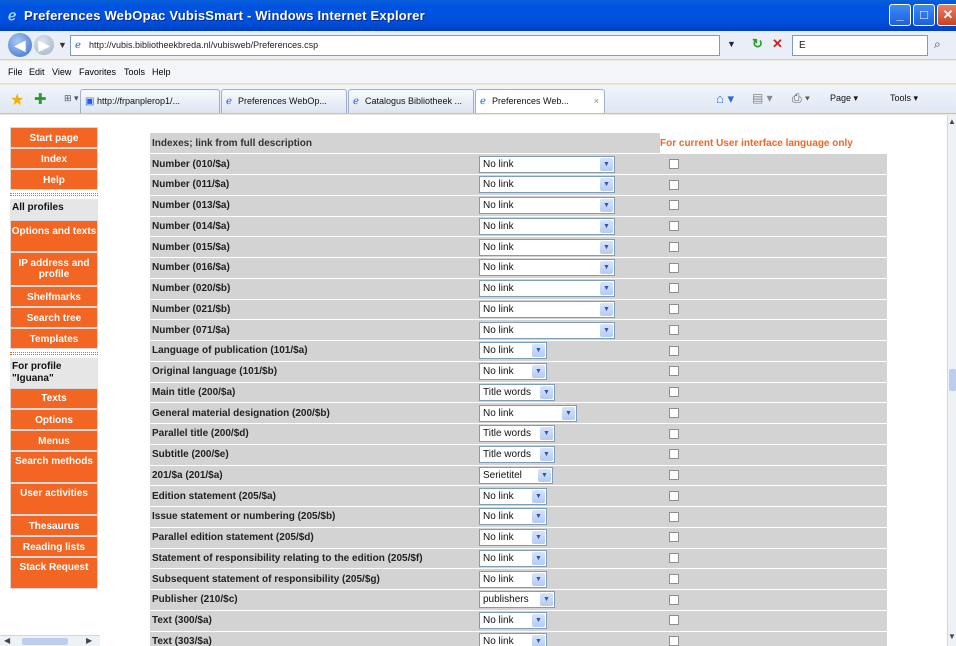 This screenshot has height=646, width=956. I want to click on search-methods-button: Search methods, so click(54, 467).